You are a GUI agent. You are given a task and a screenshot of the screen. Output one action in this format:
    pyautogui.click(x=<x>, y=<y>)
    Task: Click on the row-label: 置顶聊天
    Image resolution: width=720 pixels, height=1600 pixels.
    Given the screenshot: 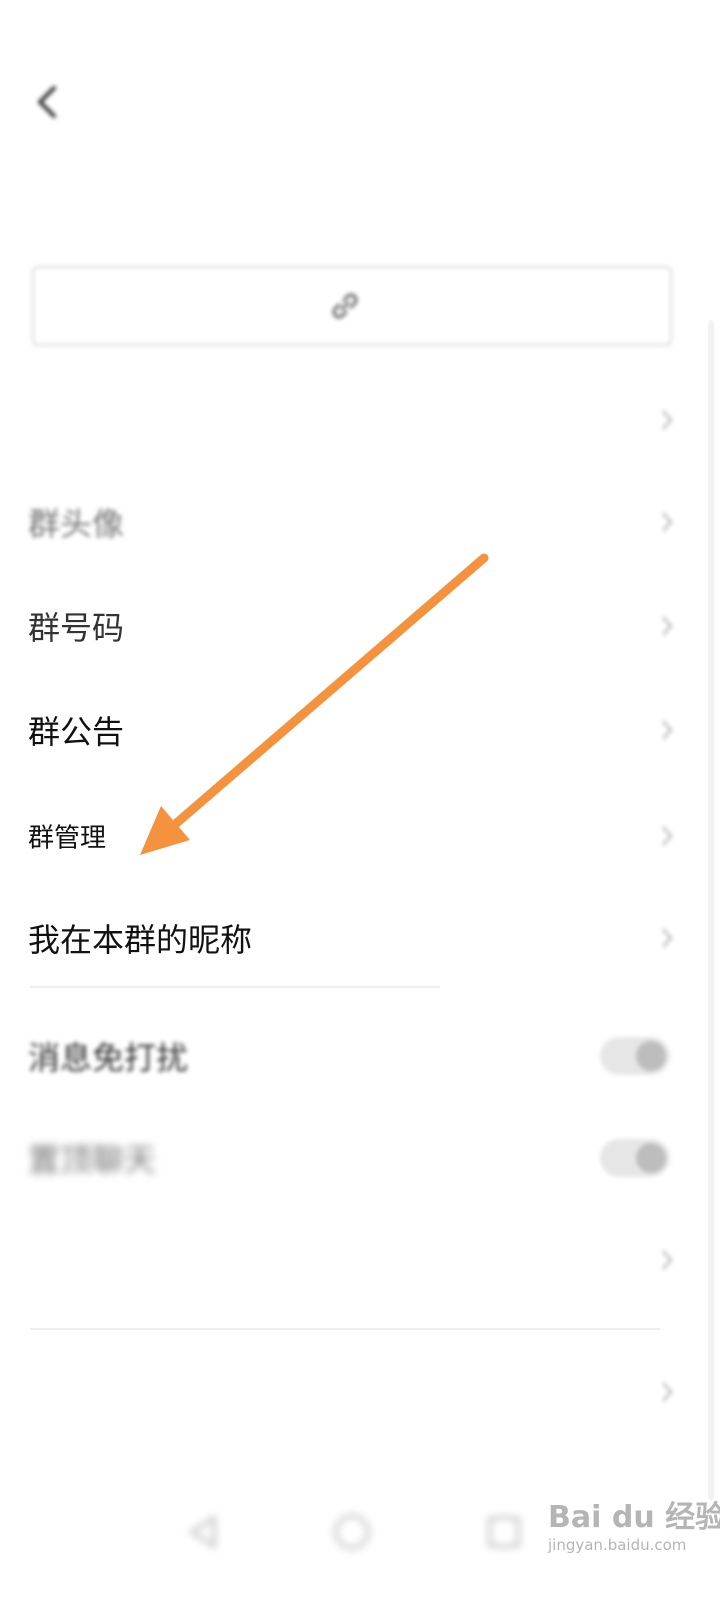 What is the action you would take?
    pyautogui.click(x=92, y=1160)
    